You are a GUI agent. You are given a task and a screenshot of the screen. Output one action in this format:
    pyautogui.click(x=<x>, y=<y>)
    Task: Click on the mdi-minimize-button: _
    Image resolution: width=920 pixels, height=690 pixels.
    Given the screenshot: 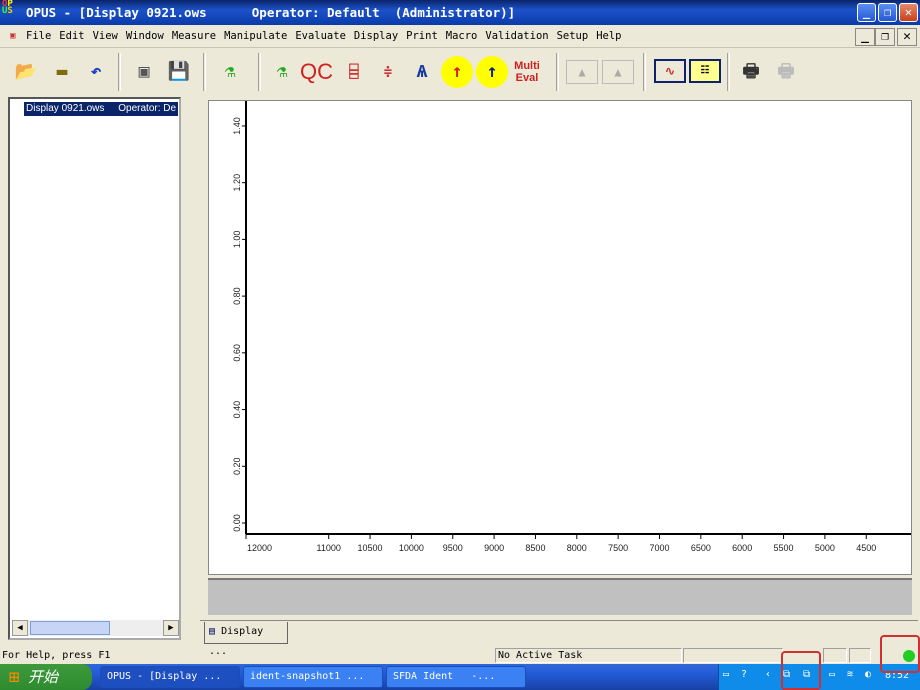 What is the action you would take?
    pyautogui.click(x=865, y=37)
    